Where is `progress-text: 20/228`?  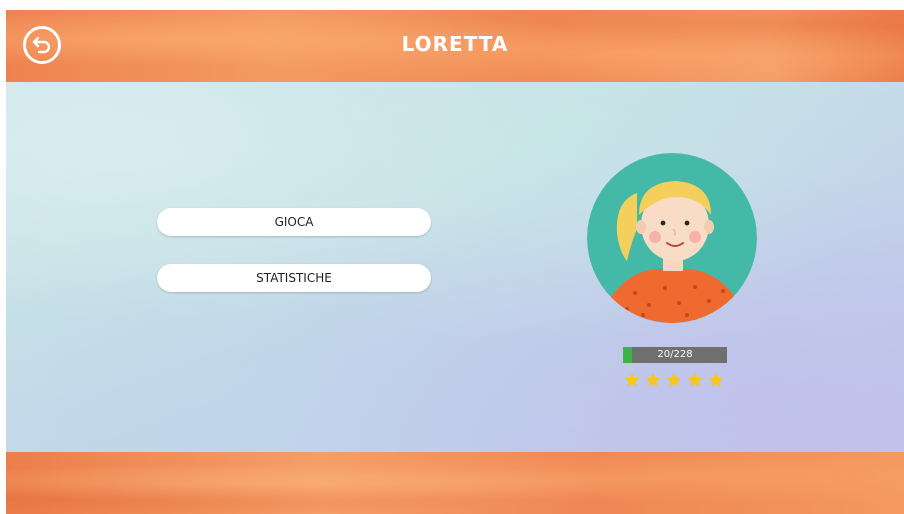 progress-text: 20/228 is located at coordinates (675, 354).